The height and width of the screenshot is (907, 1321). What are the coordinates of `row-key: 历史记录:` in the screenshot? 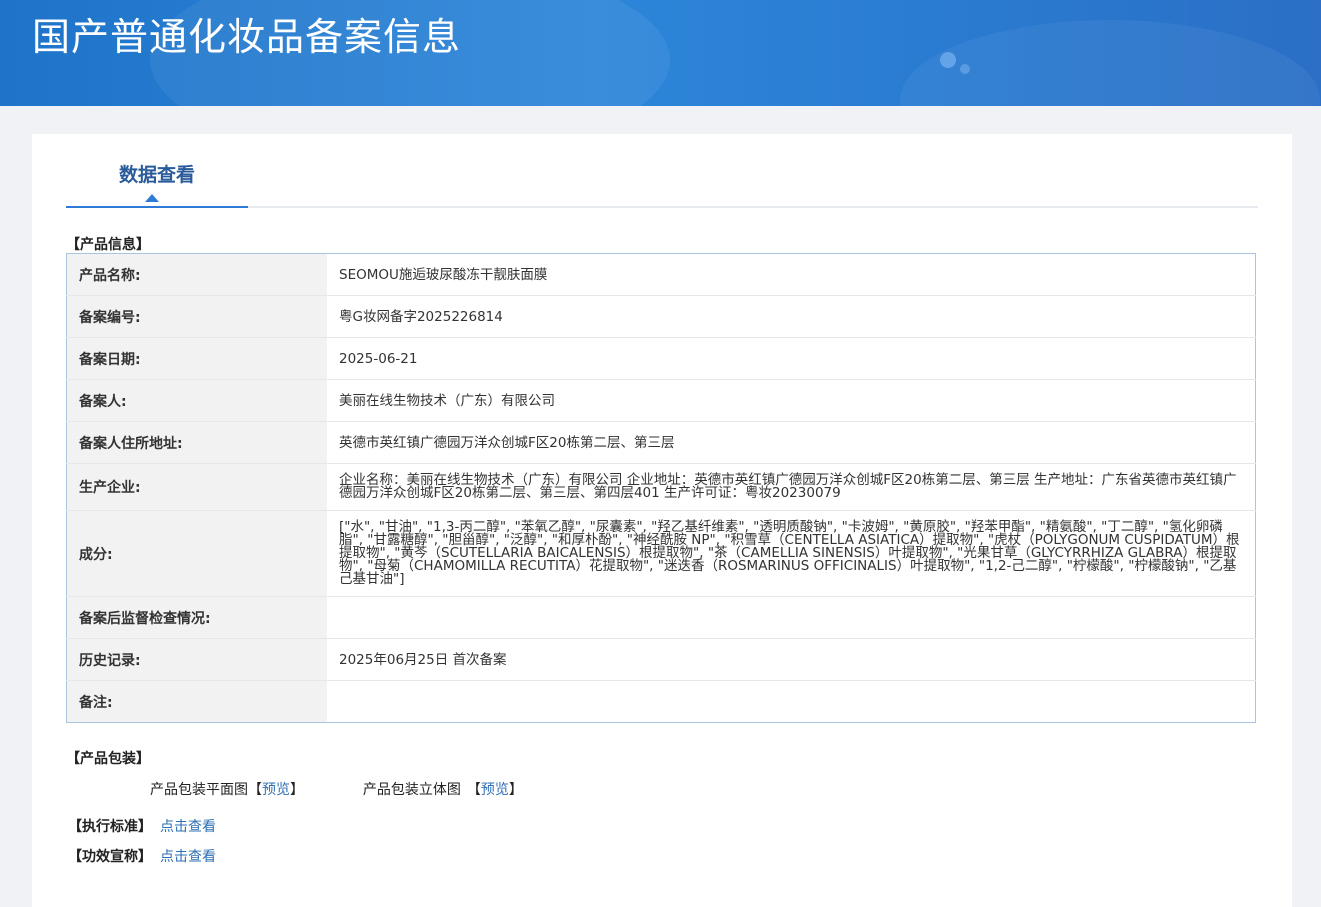 It's located at (196, 659).